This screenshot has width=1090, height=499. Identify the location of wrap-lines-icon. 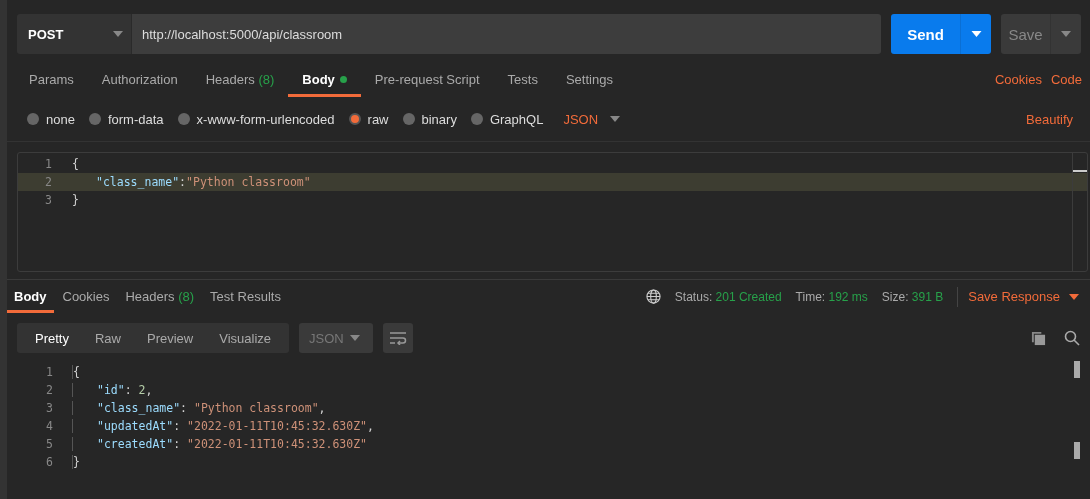
(398, 338).